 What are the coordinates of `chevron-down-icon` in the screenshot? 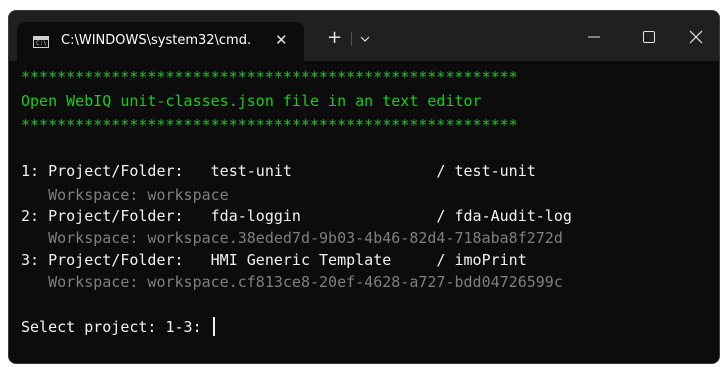 It's located at (365, 39).